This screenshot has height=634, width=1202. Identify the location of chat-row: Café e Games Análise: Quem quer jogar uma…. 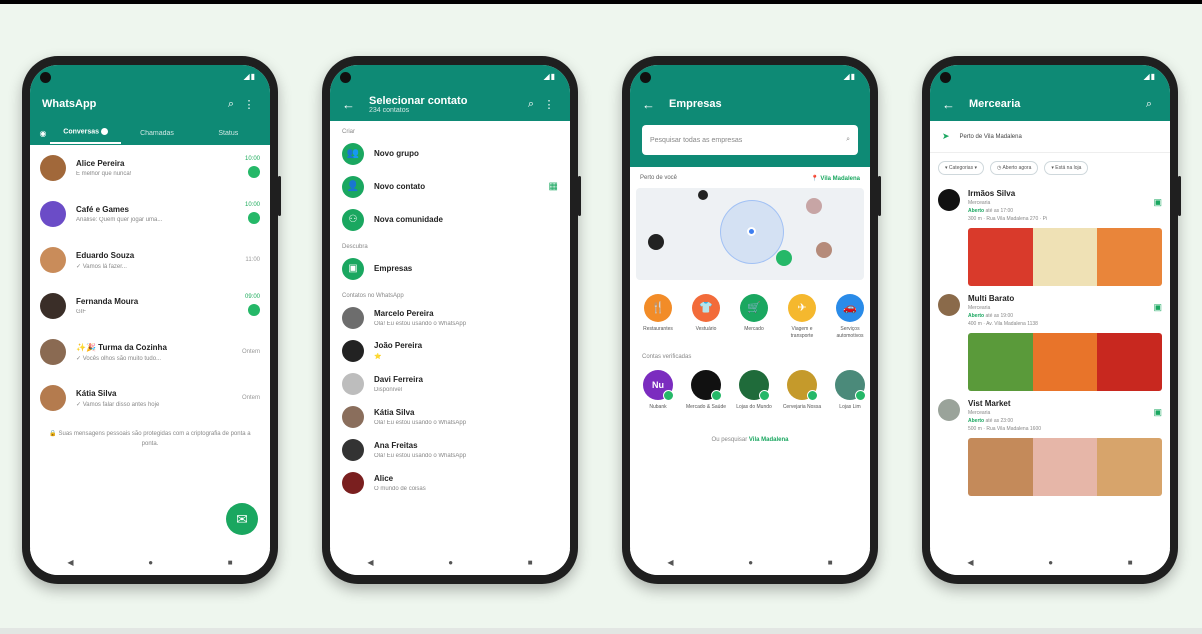
(150, 214).